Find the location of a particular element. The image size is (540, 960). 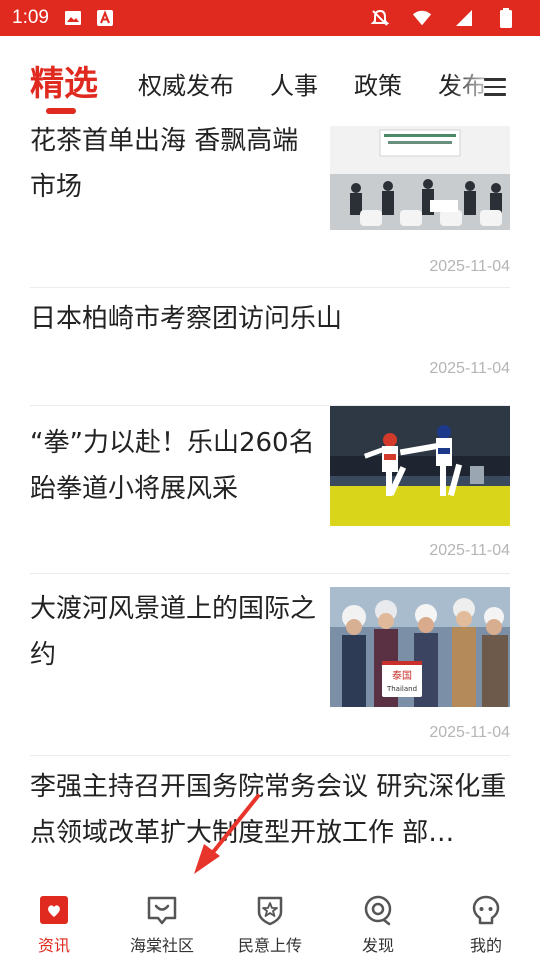

nav-item-discover: 发现 is located at coordinates (378, 915).